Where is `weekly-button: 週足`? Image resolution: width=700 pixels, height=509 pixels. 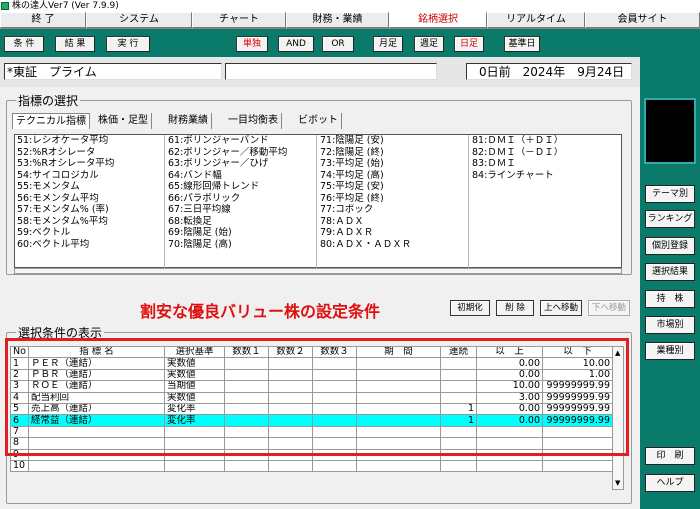 weekly-button: 週足 is located at coordinates (429, 44).